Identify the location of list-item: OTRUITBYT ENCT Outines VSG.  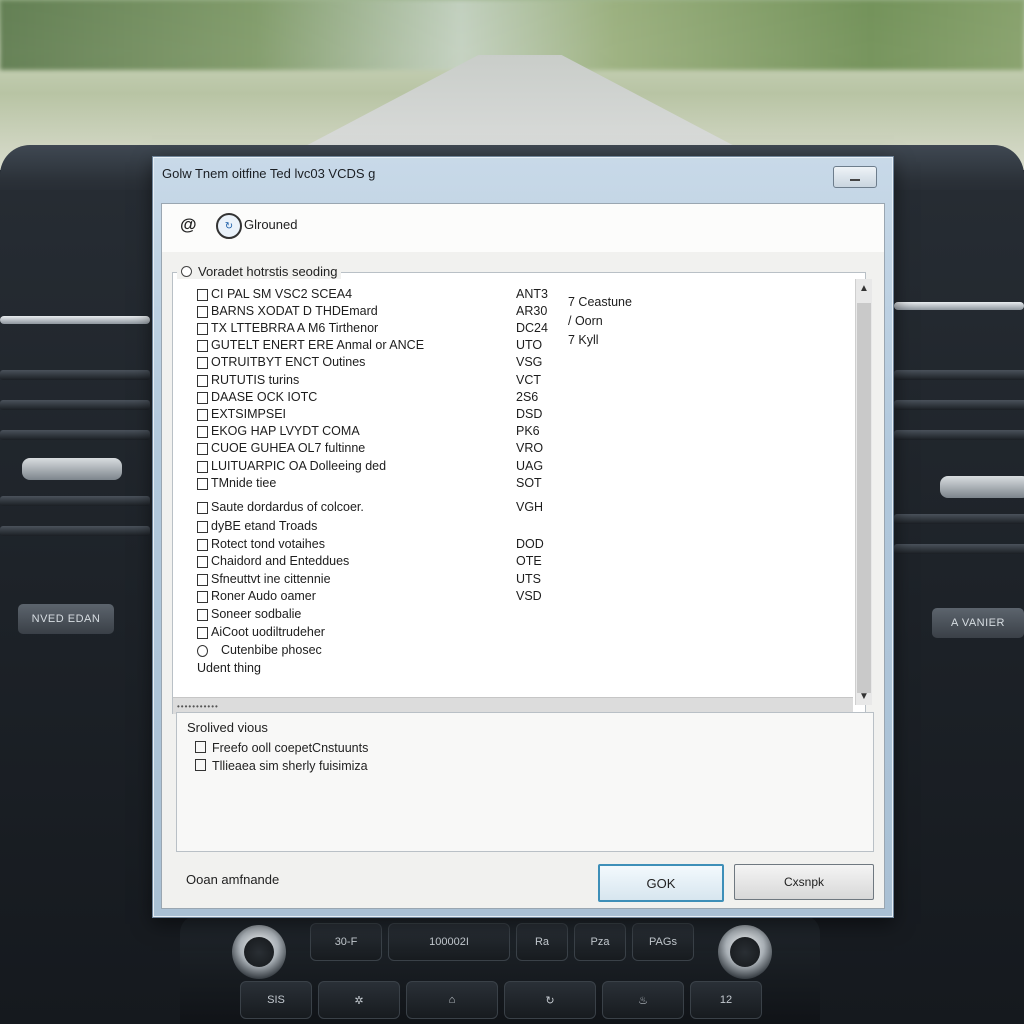
(513, 363).